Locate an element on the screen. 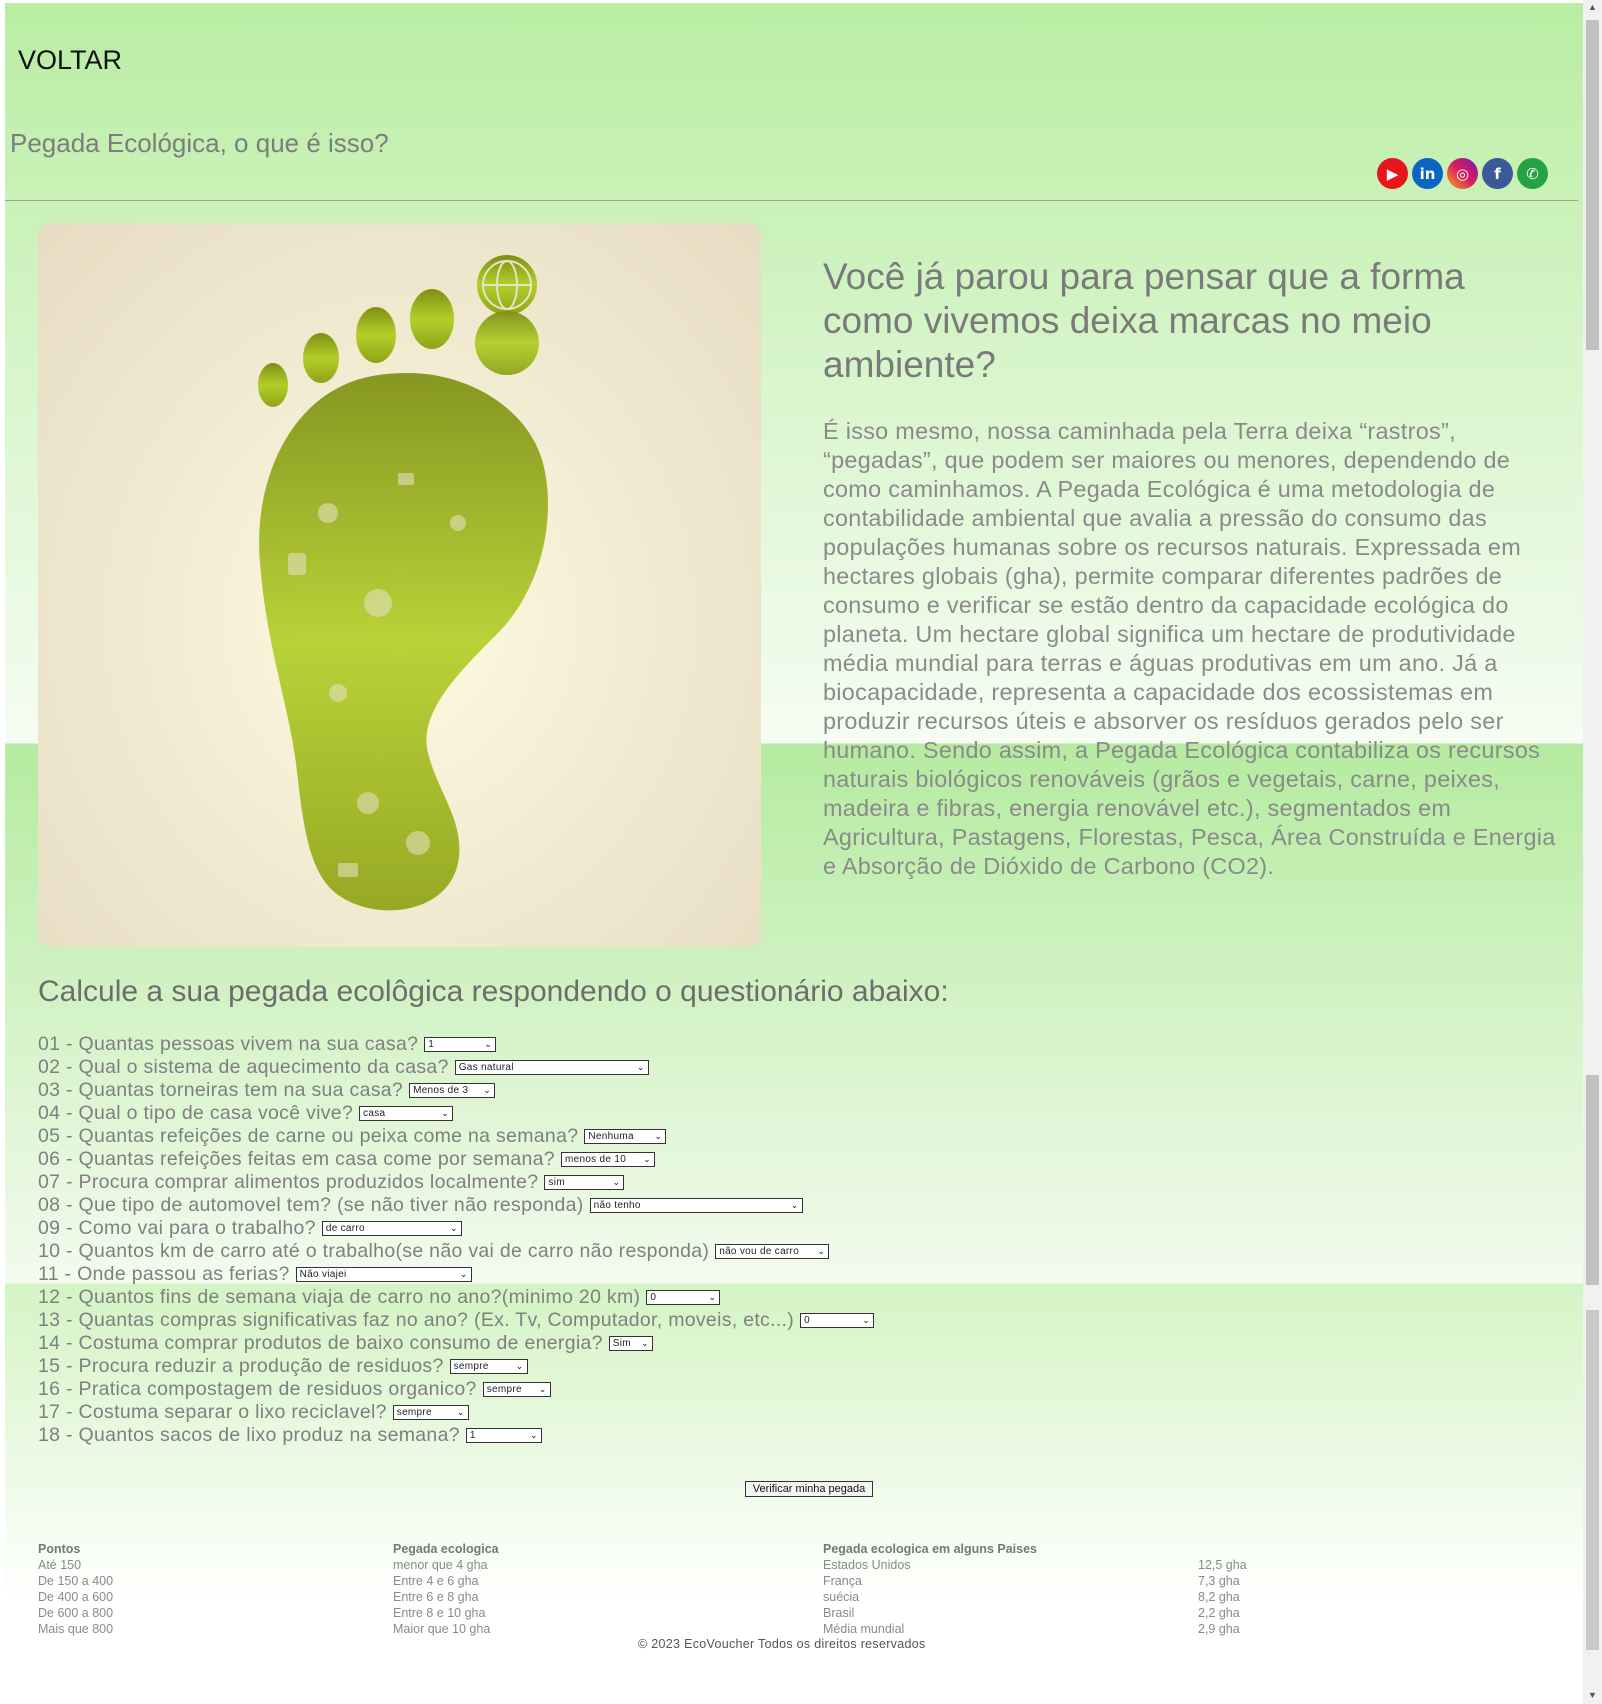 This screenshot has width=1602, height=1704. country-value: 12,5 gha is located at coordinates (1222, 1565).